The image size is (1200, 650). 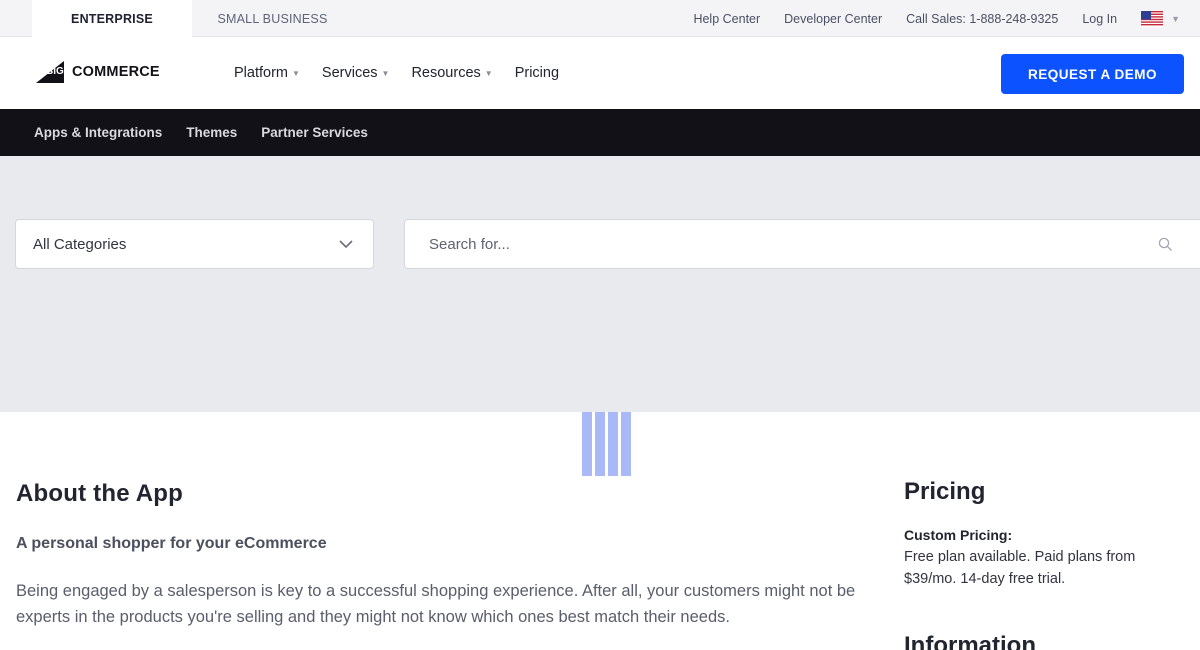 I want to click on nav-resources: Resources ▼, so click(x=451, y=73).